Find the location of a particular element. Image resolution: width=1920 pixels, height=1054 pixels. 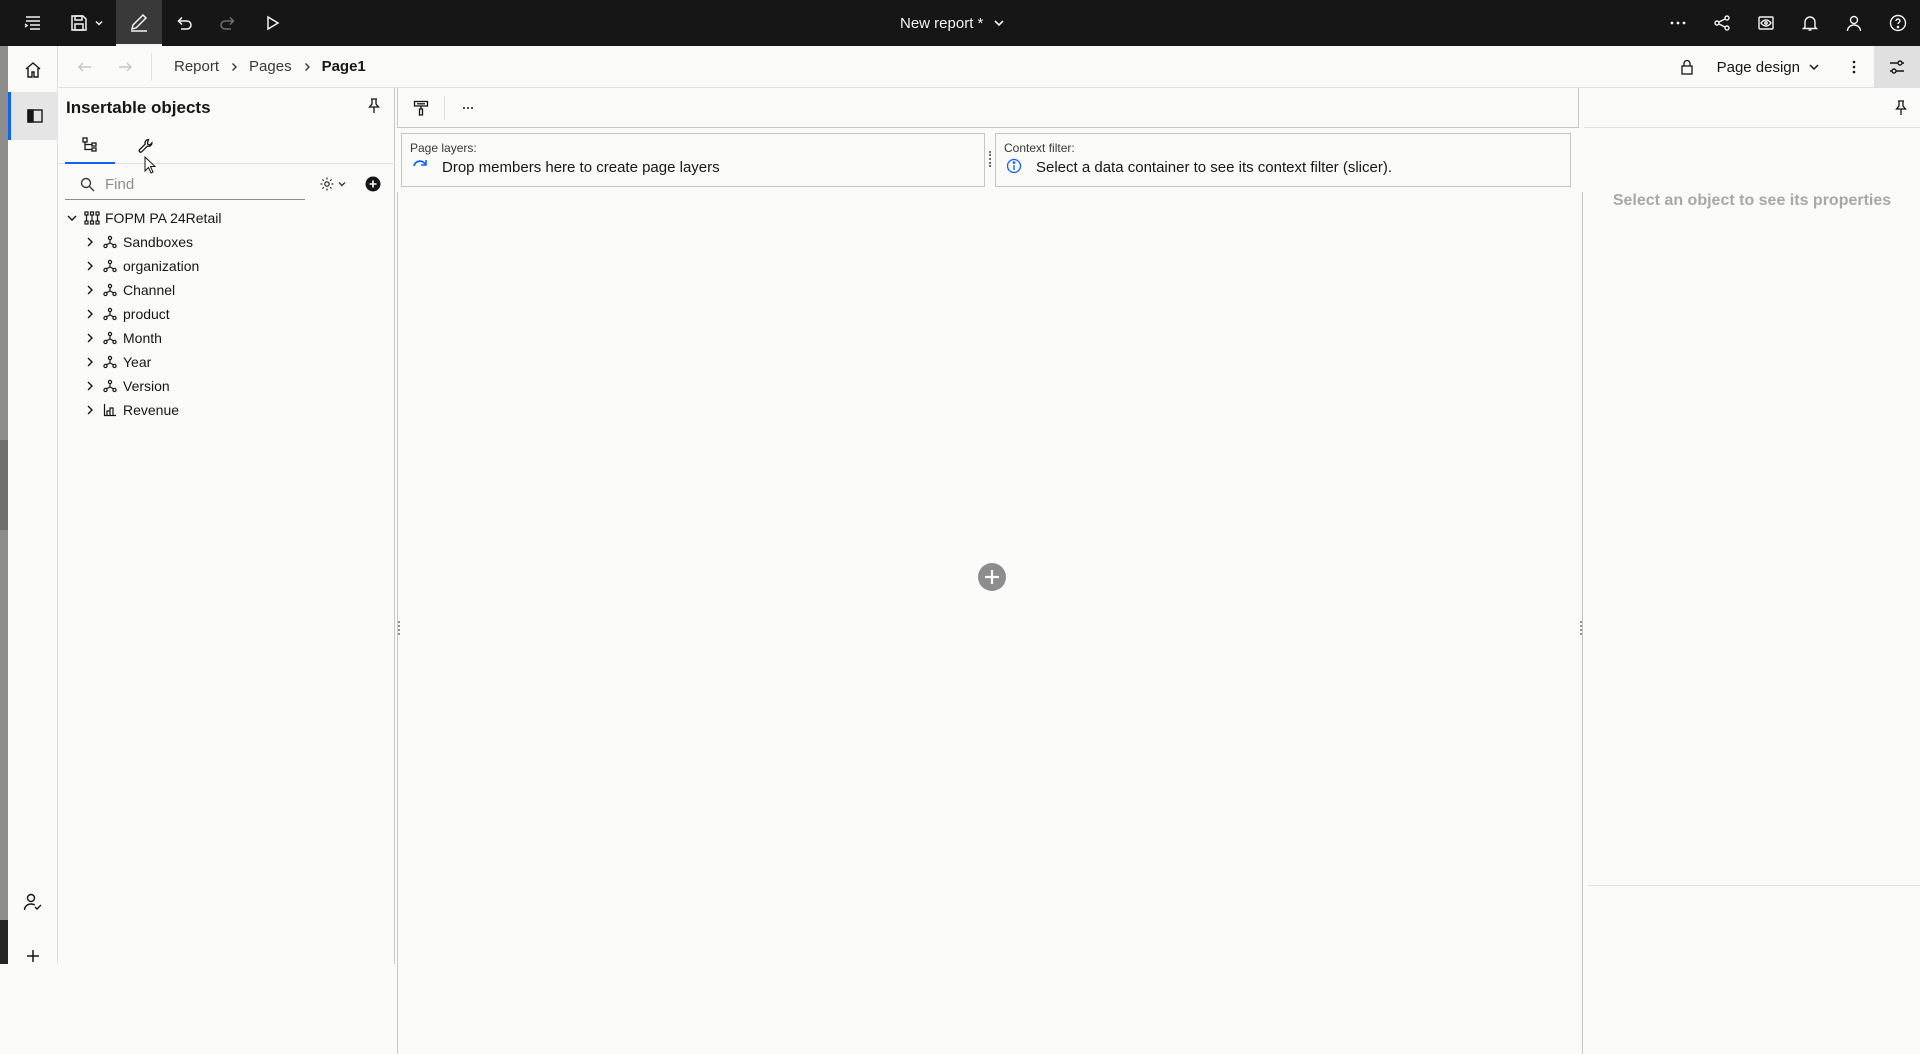

plus-icon is located at coordinates (33, 956).